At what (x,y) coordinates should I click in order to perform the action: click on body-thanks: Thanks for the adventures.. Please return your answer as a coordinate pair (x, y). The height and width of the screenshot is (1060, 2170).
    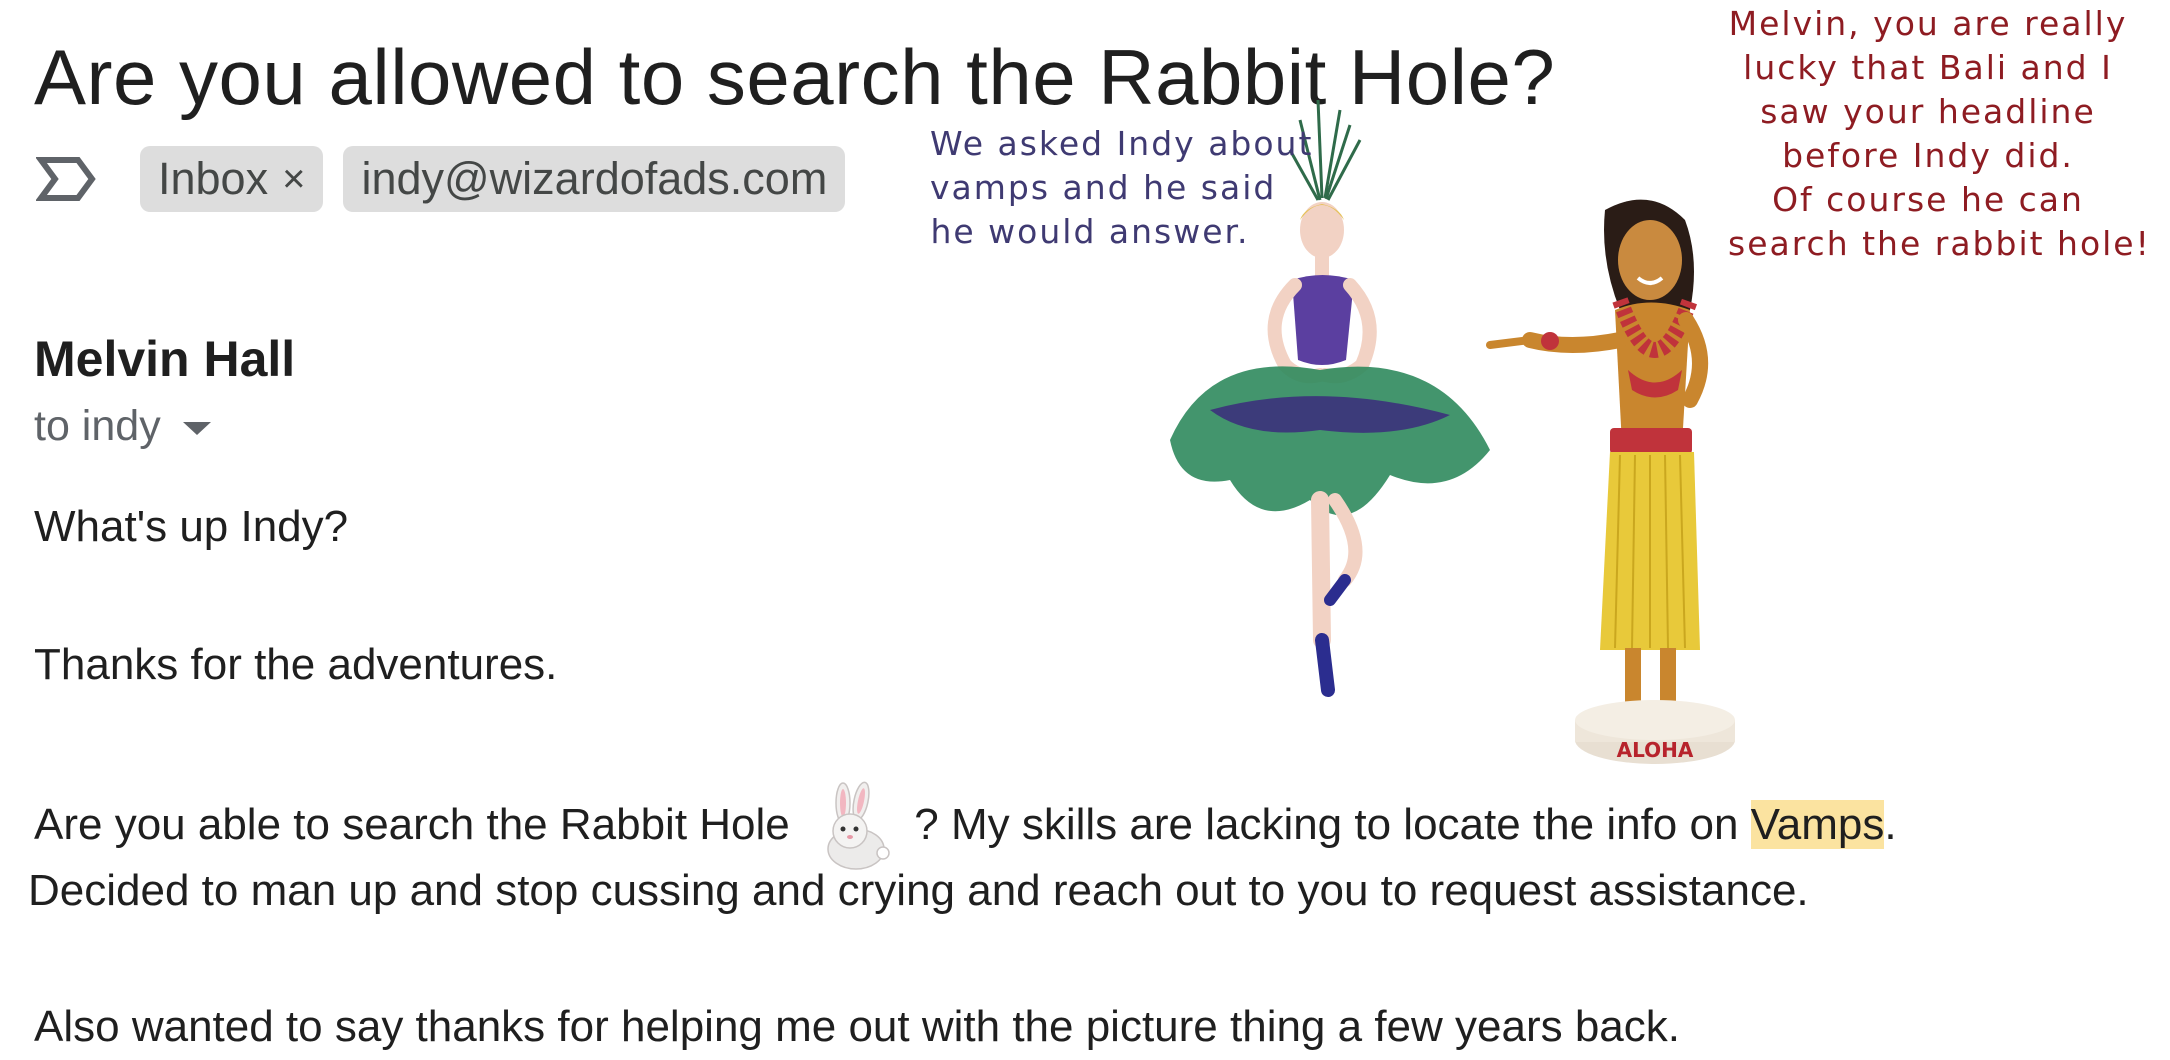
    Looking at the image, I should click on (296, 664).